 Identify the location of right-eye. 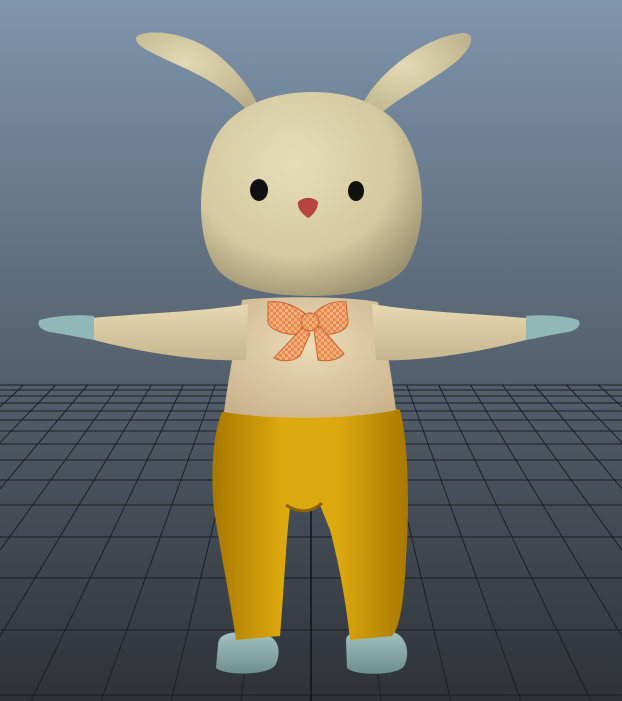
(356, 191).